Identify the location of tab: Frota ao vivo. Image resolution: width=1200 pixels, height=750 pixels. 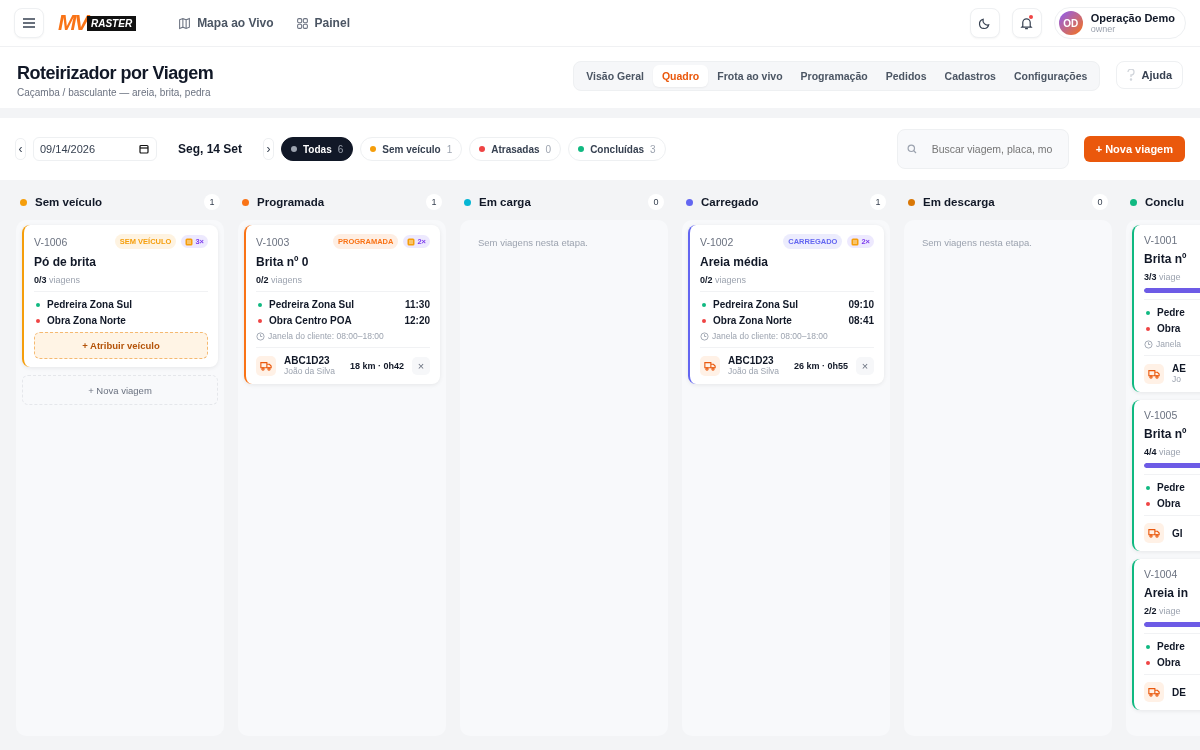
(750, 76).